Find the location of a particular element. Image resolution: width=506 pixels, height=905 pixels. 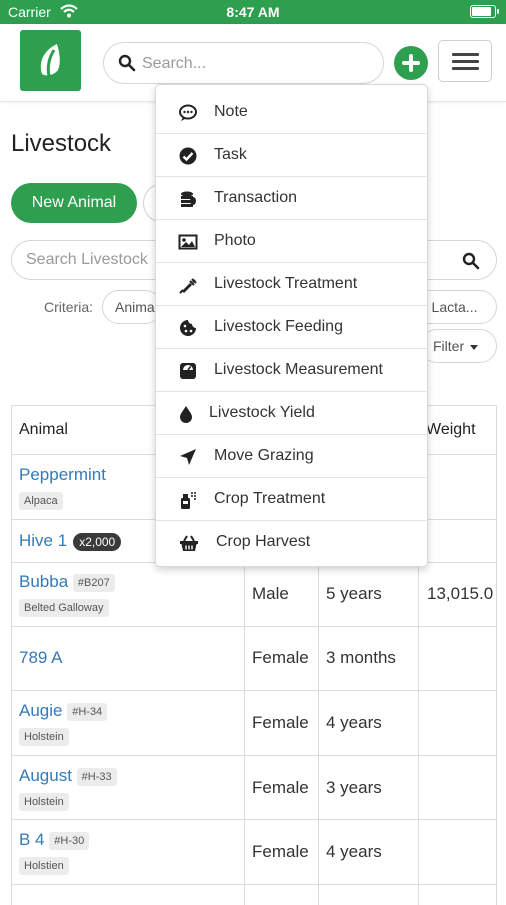

menu-item-note: Note is located at coordinates (291, 112).